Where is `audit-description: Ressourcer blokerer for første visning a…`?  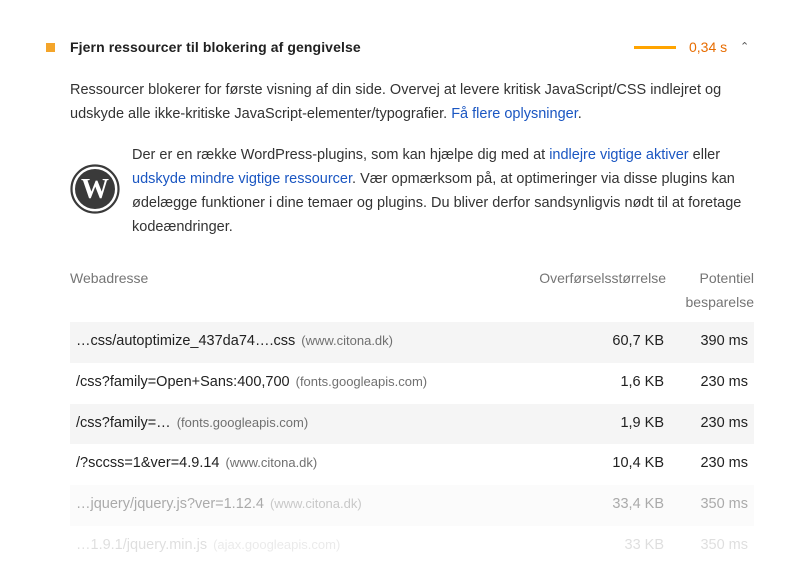 audit-description: Ressourcer blokerer for første visning a… is located at coordinates (410, 102).